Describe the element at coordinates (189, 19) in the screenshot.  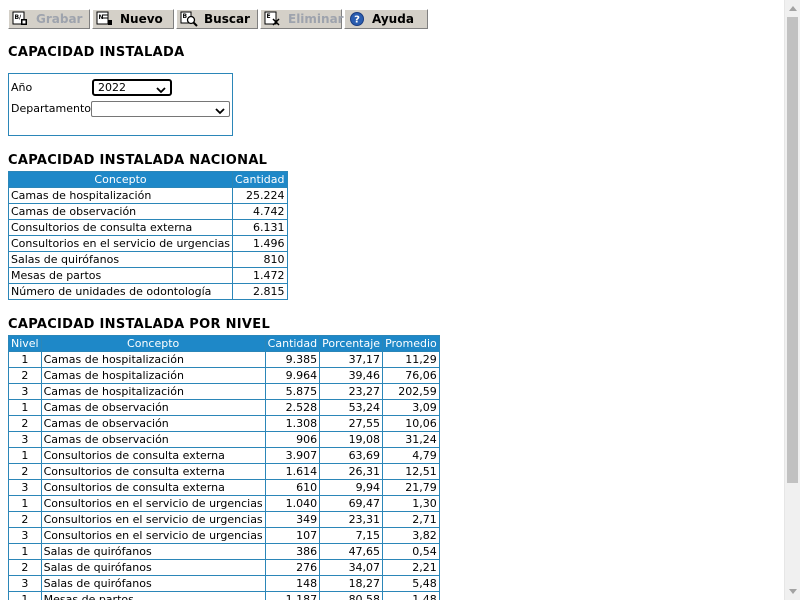
I see `search-icon: B` at that location.